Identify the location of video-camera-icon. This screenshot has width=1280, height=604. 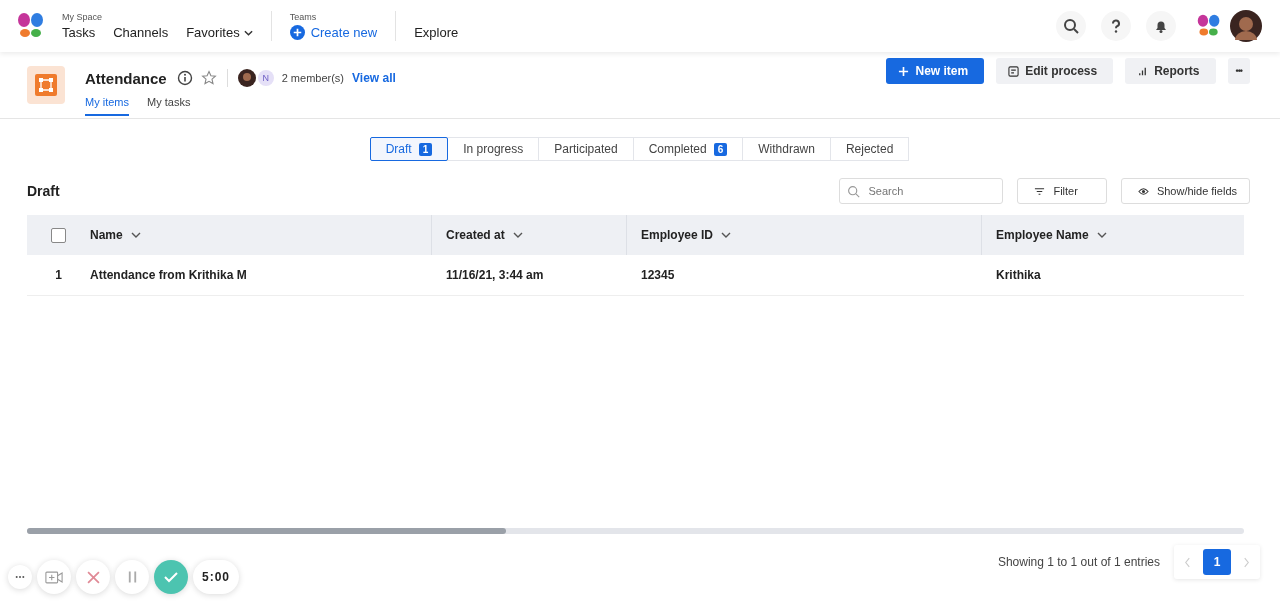
(54, 577).